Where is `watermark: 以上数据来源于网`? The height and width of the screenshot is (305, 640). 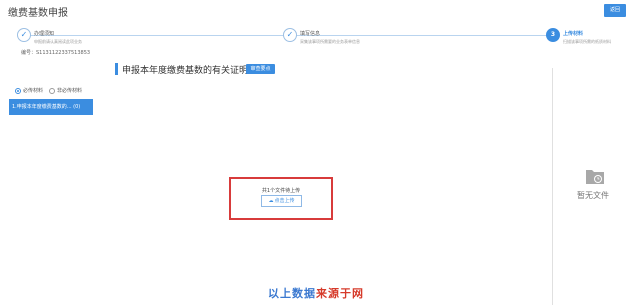 watermark: 以上数据来源于网 is located at coordinates (316, 293).